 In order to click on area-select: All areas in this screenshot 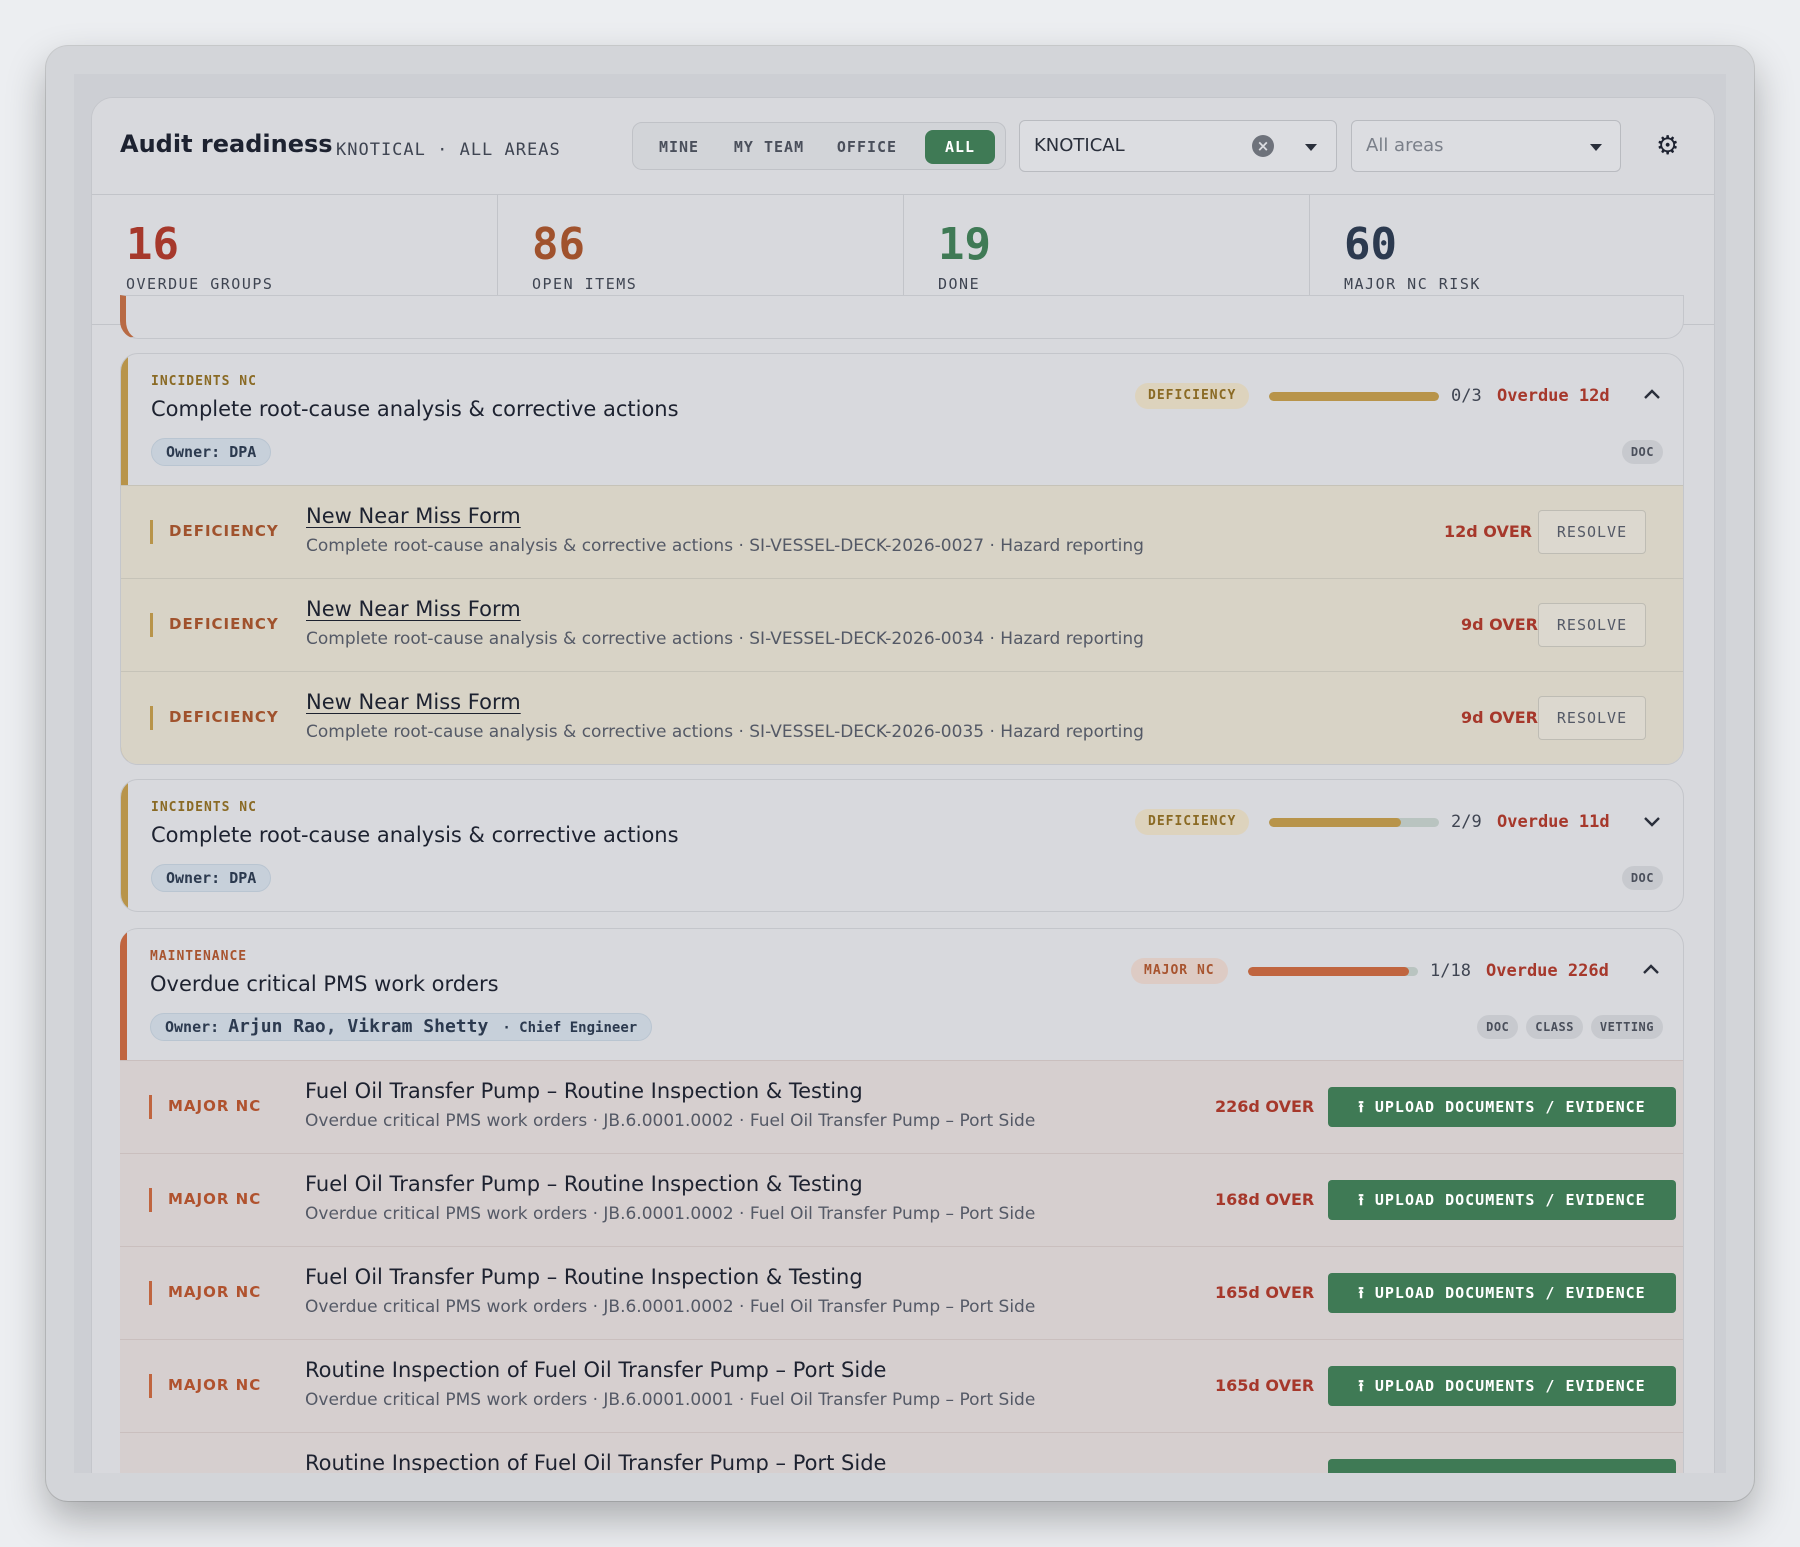, I will do `click(1486, 146)`.